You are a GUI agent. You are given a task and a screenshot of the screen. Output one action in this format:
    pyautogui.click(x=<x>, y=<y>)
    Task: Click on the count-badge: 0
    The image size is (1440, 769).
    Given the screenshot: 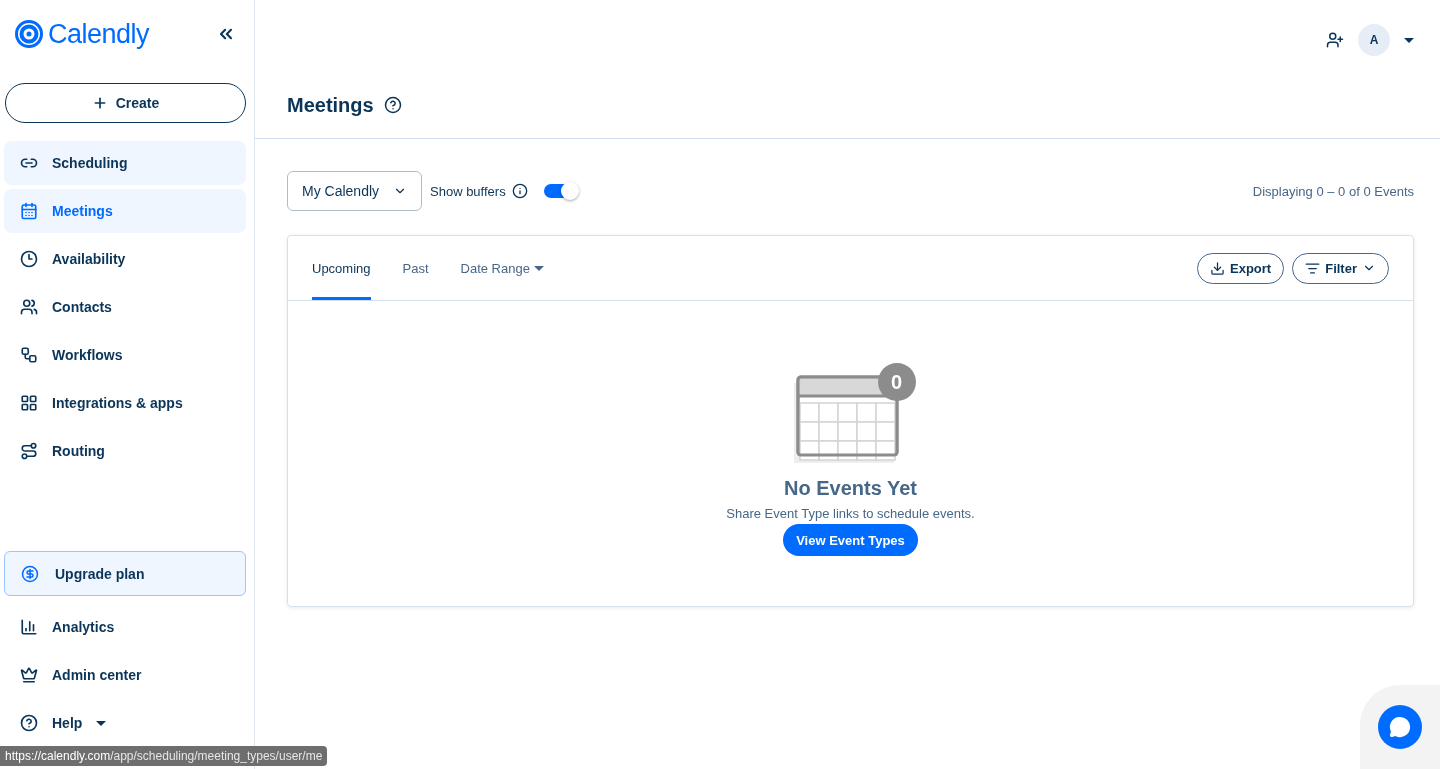 What is the action you would take?
    pyautogui.click(x=896, y=382)
    